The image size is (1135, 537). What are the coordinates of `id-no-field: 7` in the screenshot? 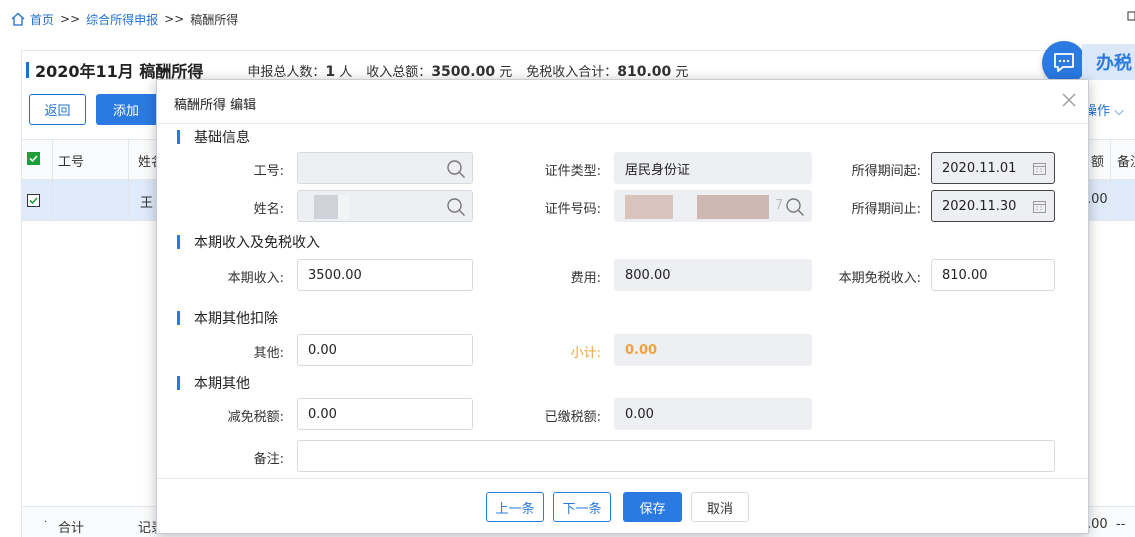 It's located at (713, 206).